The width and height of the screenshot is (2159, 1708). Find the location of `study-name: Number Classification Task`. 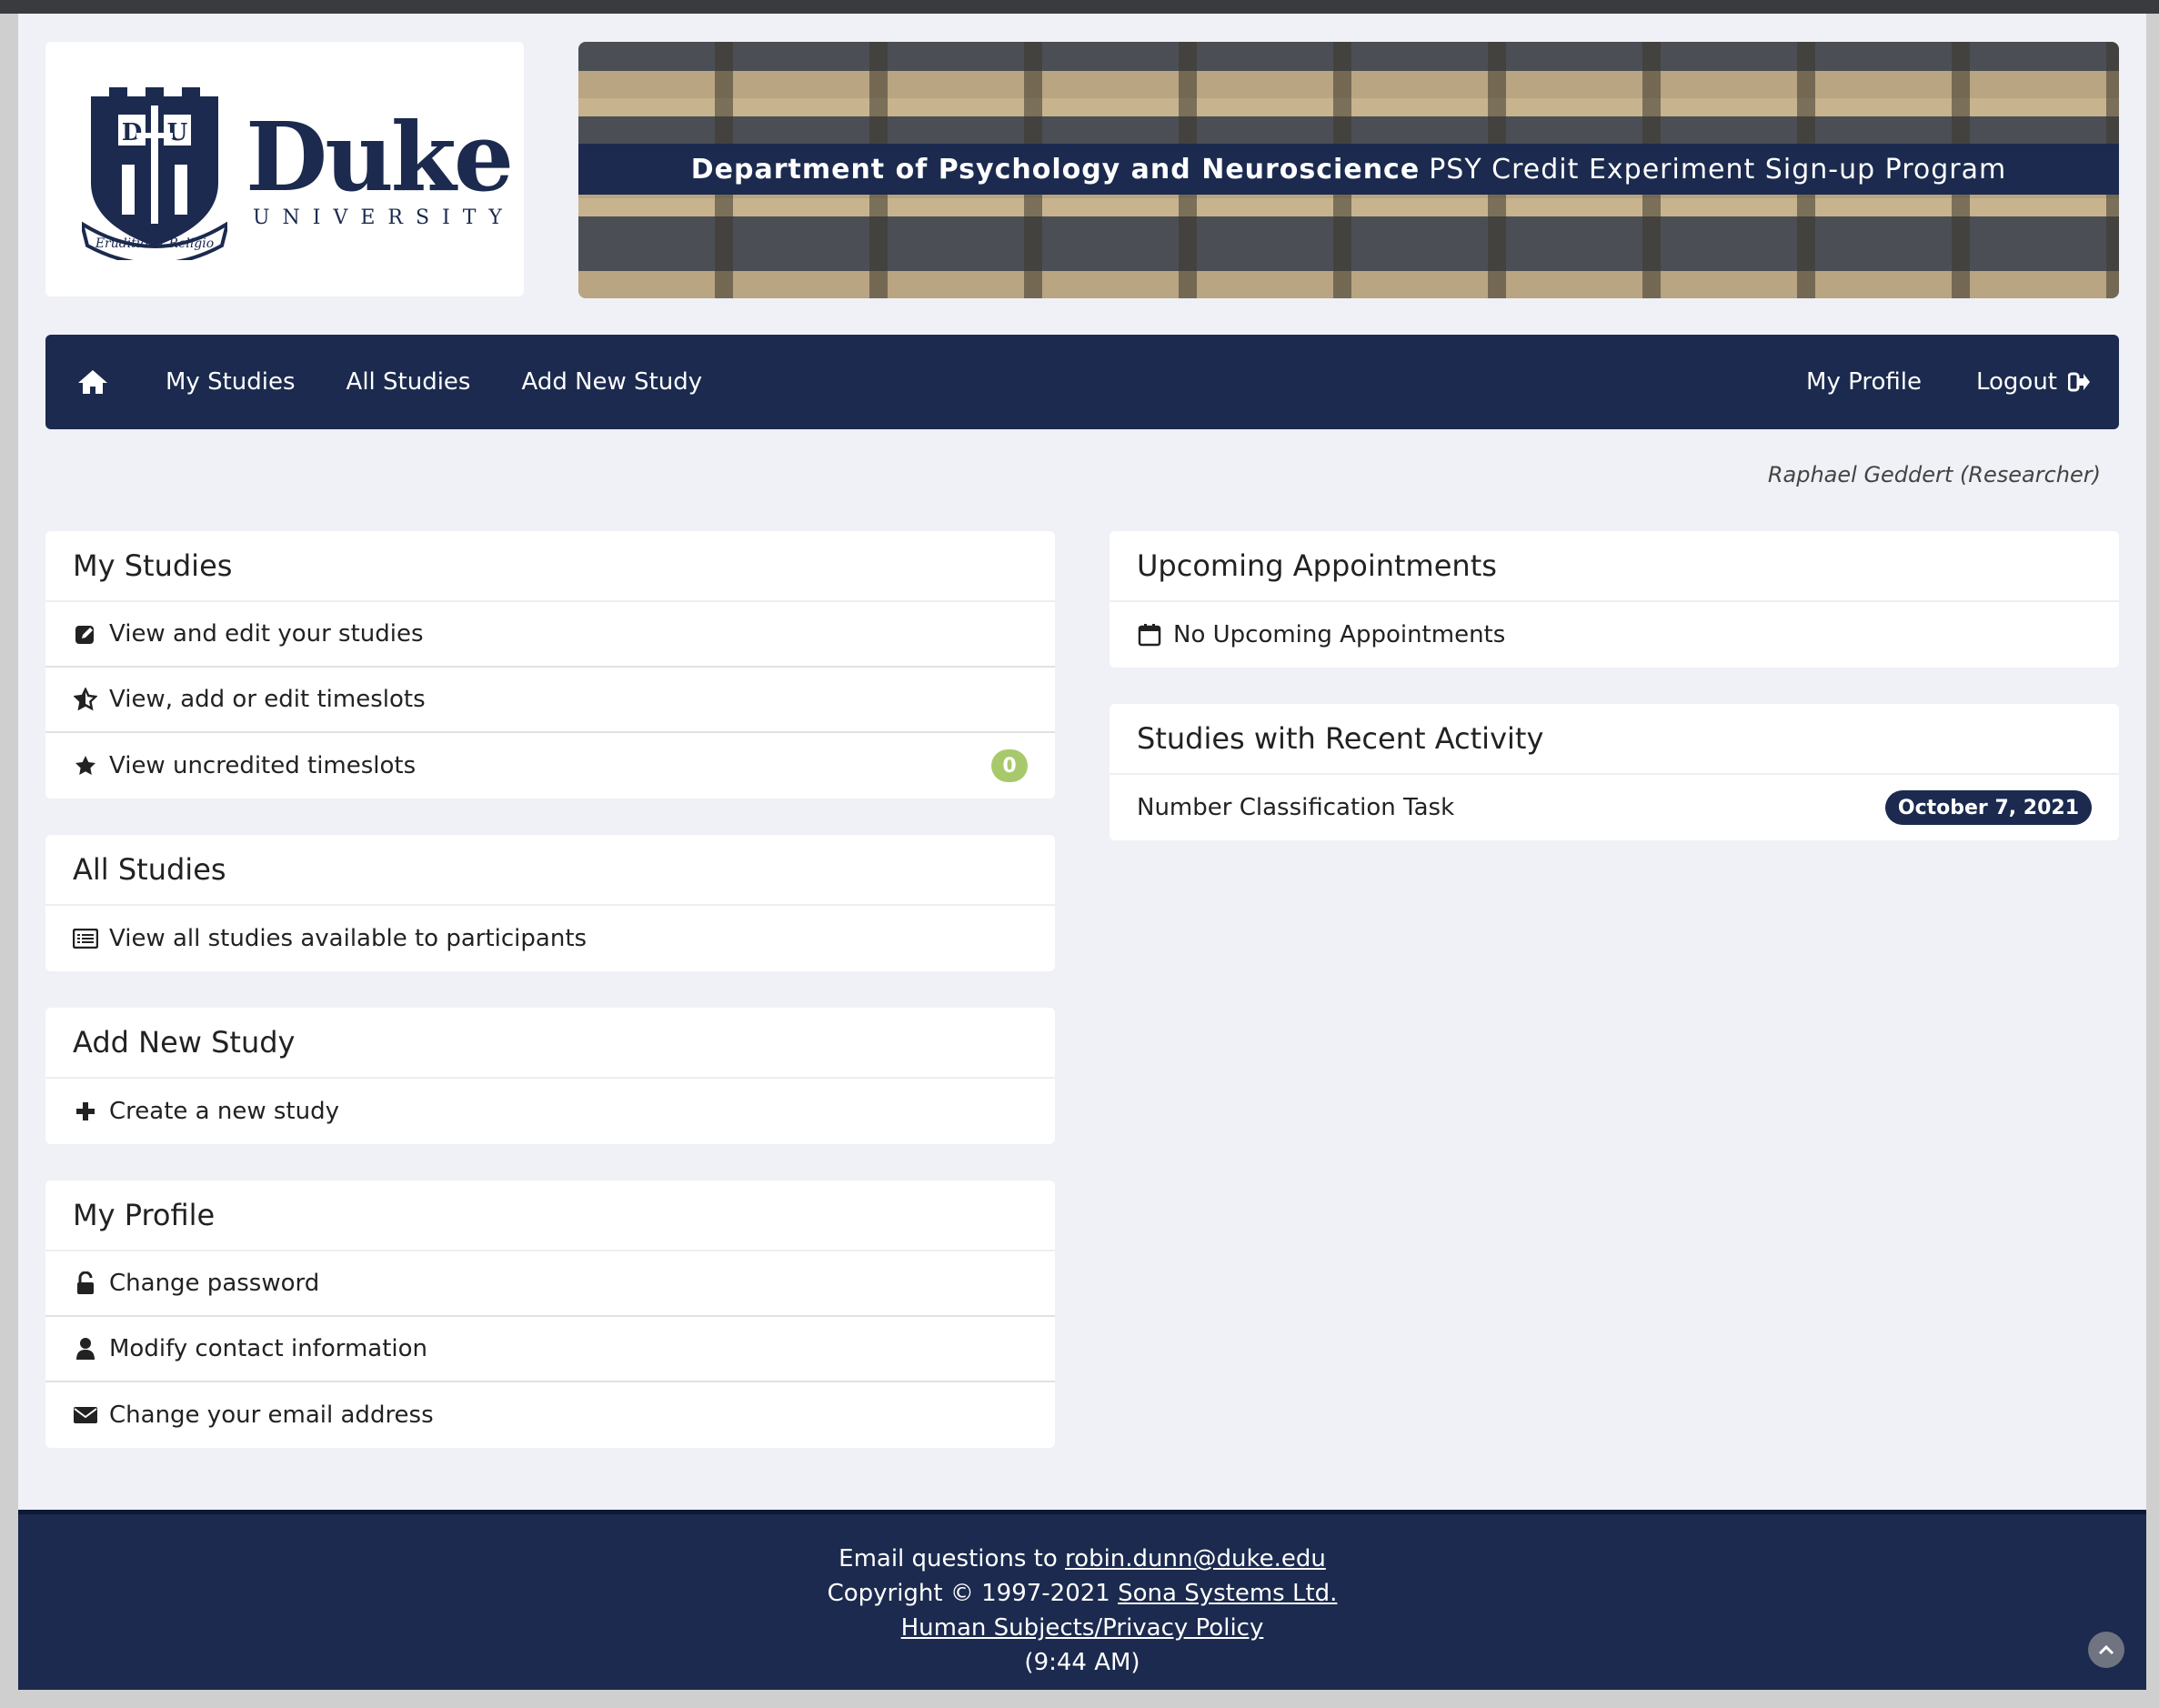

study-name: Number Classification Task is located at coordinates (1296, 808).